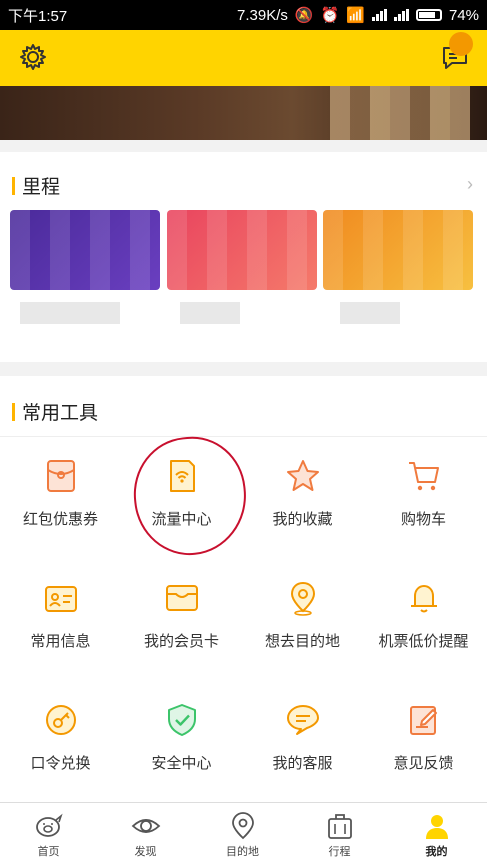 This screenshot has width=487, height=858. Describe the element at coordinates (423, 763) in the screenshot. I see `tool-label: 意见反馈` at that location.